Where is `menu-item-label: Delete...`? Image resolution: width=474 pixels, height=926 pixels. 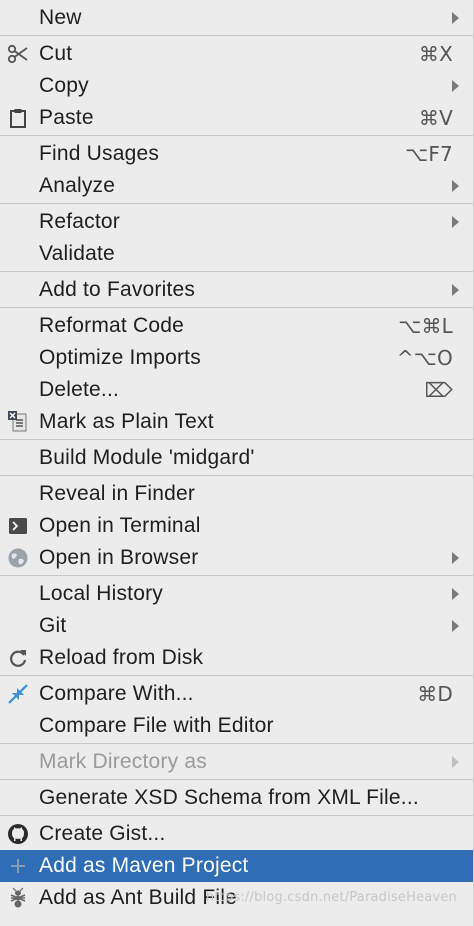
menu-item-label: Delete... is located at coordinates (79, 389).